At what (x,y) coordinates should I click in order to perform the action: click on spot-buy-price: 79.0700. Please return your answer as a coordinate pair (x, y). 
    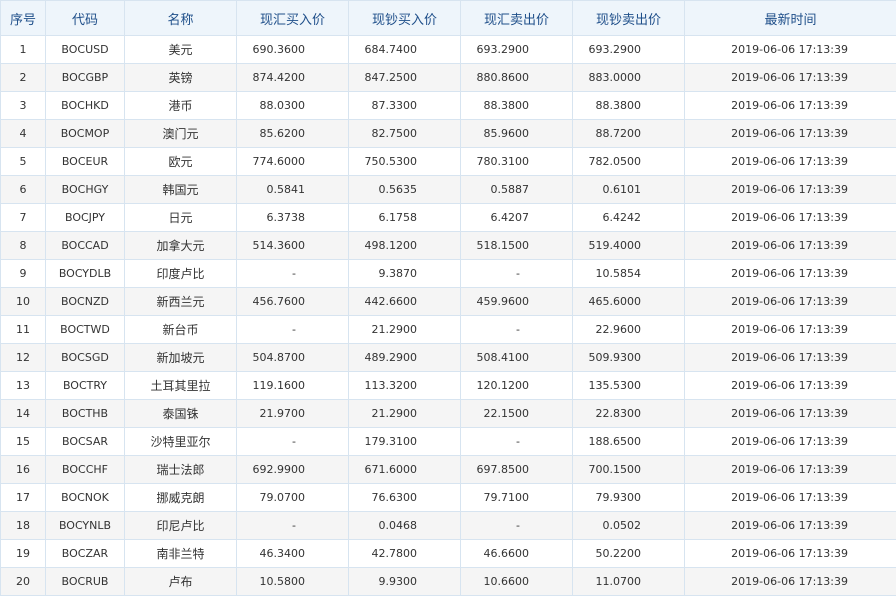
    Looking at the image, I should click on (293, 498).